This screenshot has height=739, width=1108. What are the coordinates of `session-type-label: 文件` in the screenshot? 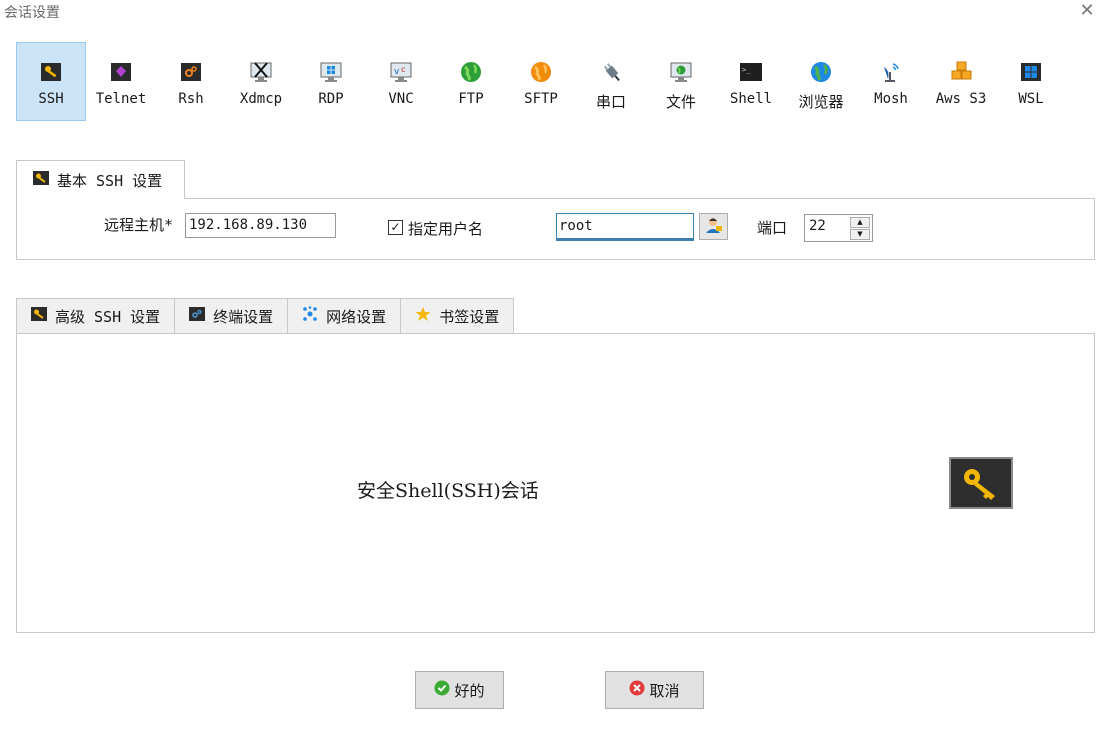 It's located at (680, 102).